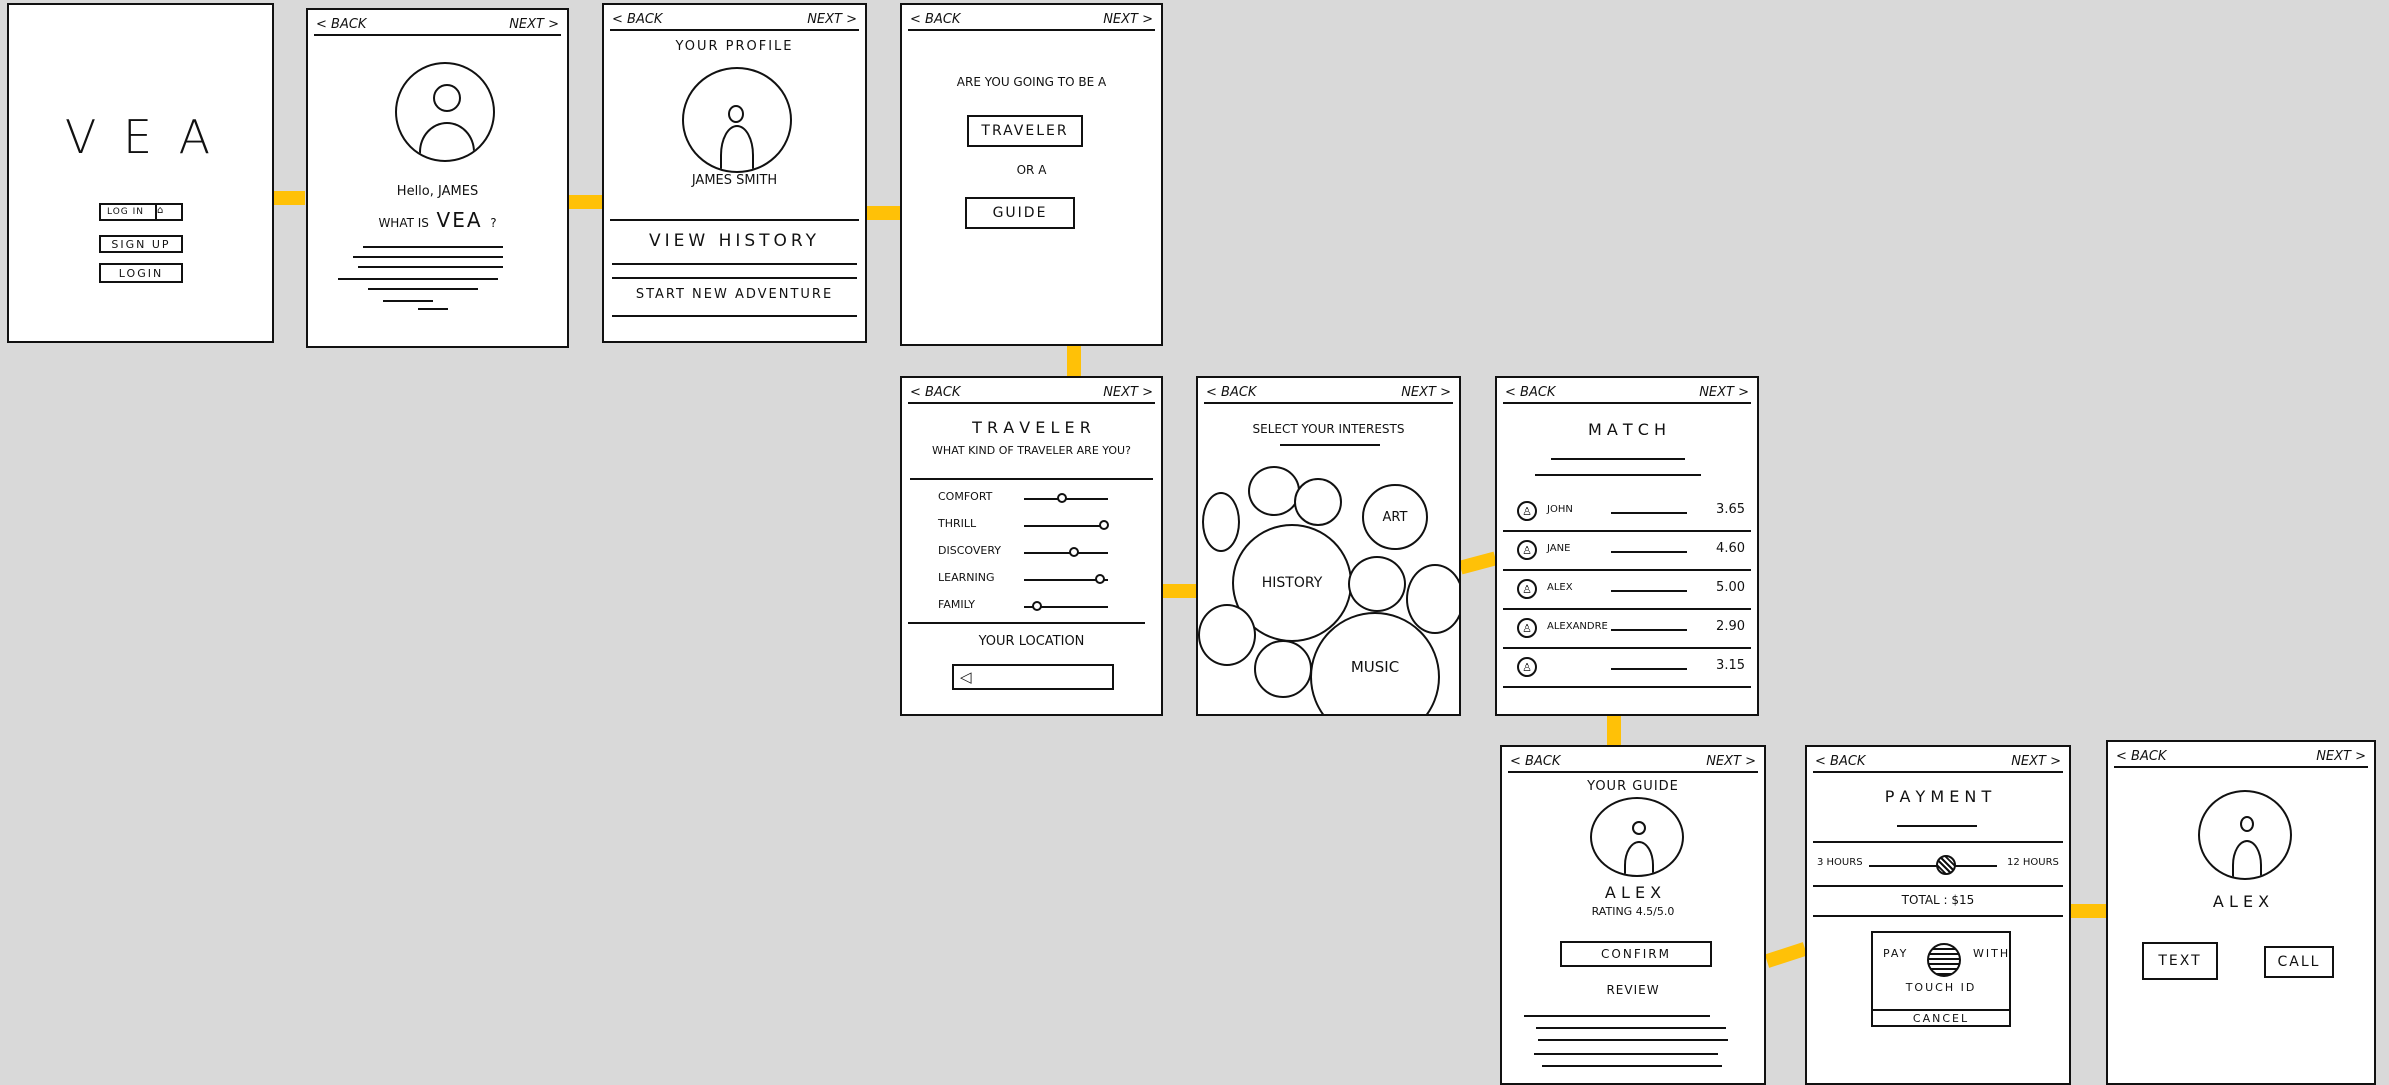  I want to click on review-scribble, so click(1633, 1040).